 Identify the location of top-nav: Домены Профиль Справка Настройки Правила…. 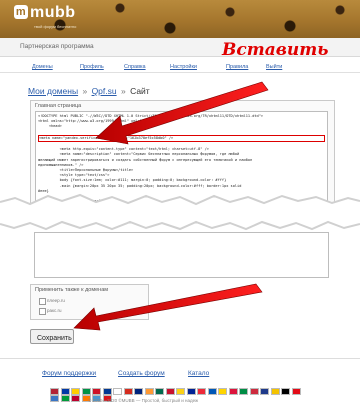
(180, 65).